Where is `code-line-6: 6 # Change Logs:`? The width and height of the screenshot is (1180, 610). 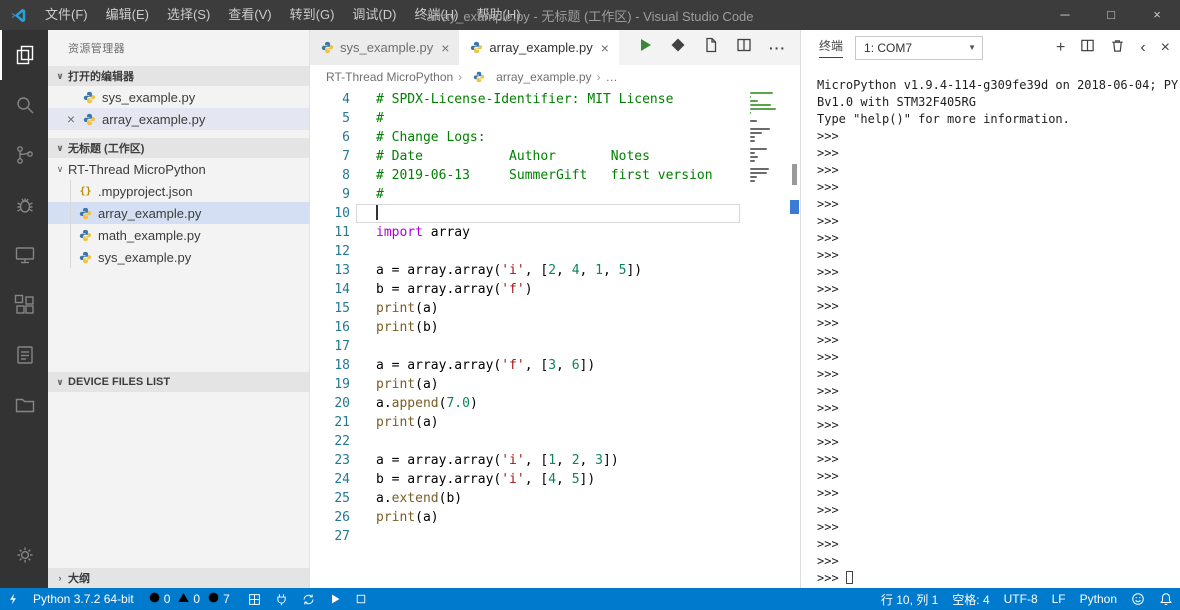
code-line-6: 6 # Change Logs: is located at coordinates (555, 137).